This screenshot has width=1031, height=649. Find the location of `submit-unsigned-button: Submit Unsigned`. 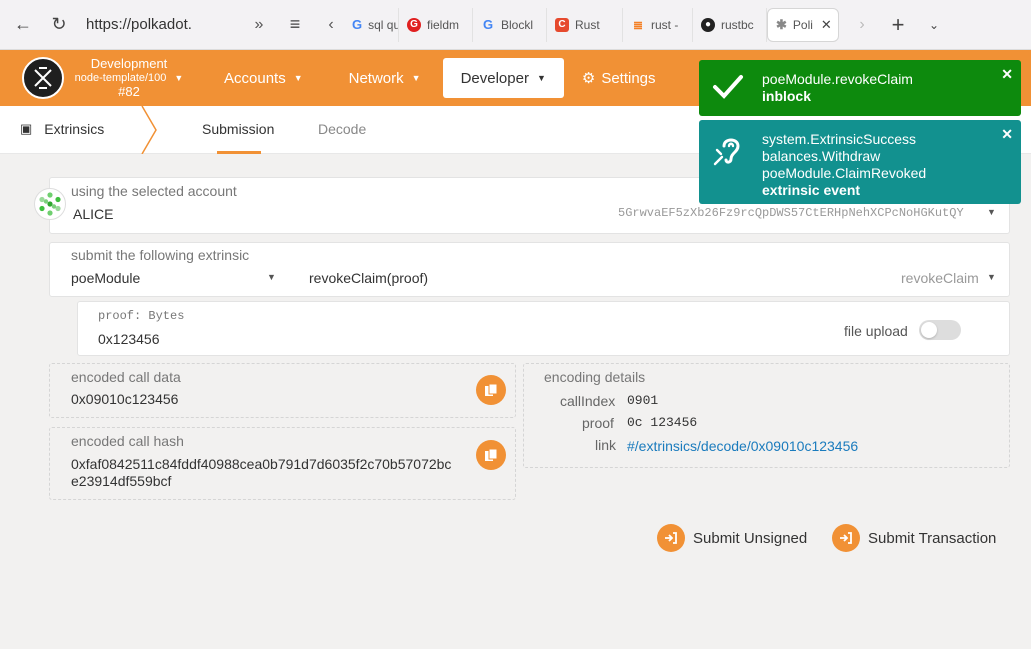

submit-unsigned-button: Submit Unsigned is located at coordinates (732, 538).